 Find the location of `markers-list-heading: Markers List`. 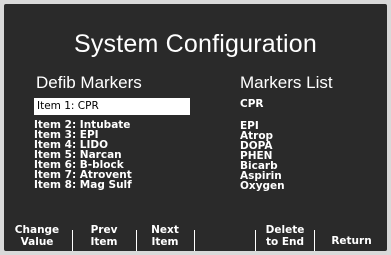

markers-list-heading: Markers List is located at coordinates (286, 82).